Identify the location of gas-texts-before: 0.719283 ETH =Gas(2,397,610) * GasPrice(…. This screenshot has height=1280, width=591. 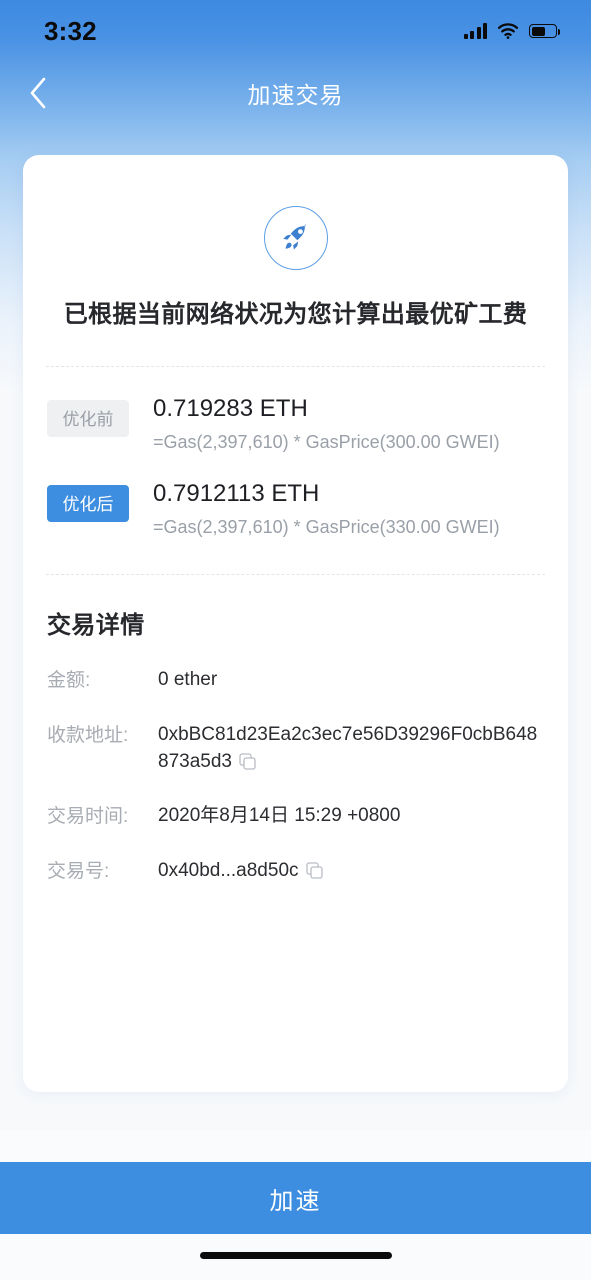
(326, 424).